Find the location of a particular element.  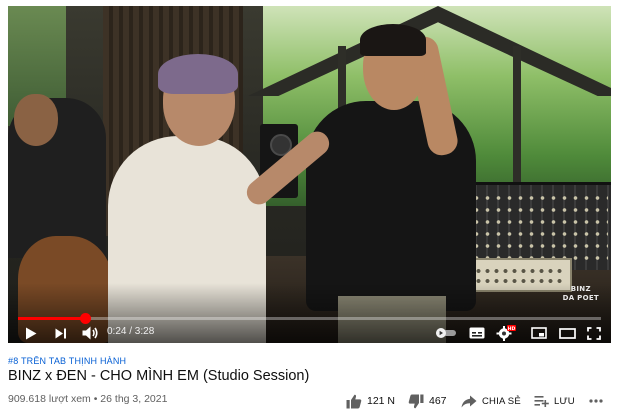

thumbs-up-icon is located at coordinates (354, 401).